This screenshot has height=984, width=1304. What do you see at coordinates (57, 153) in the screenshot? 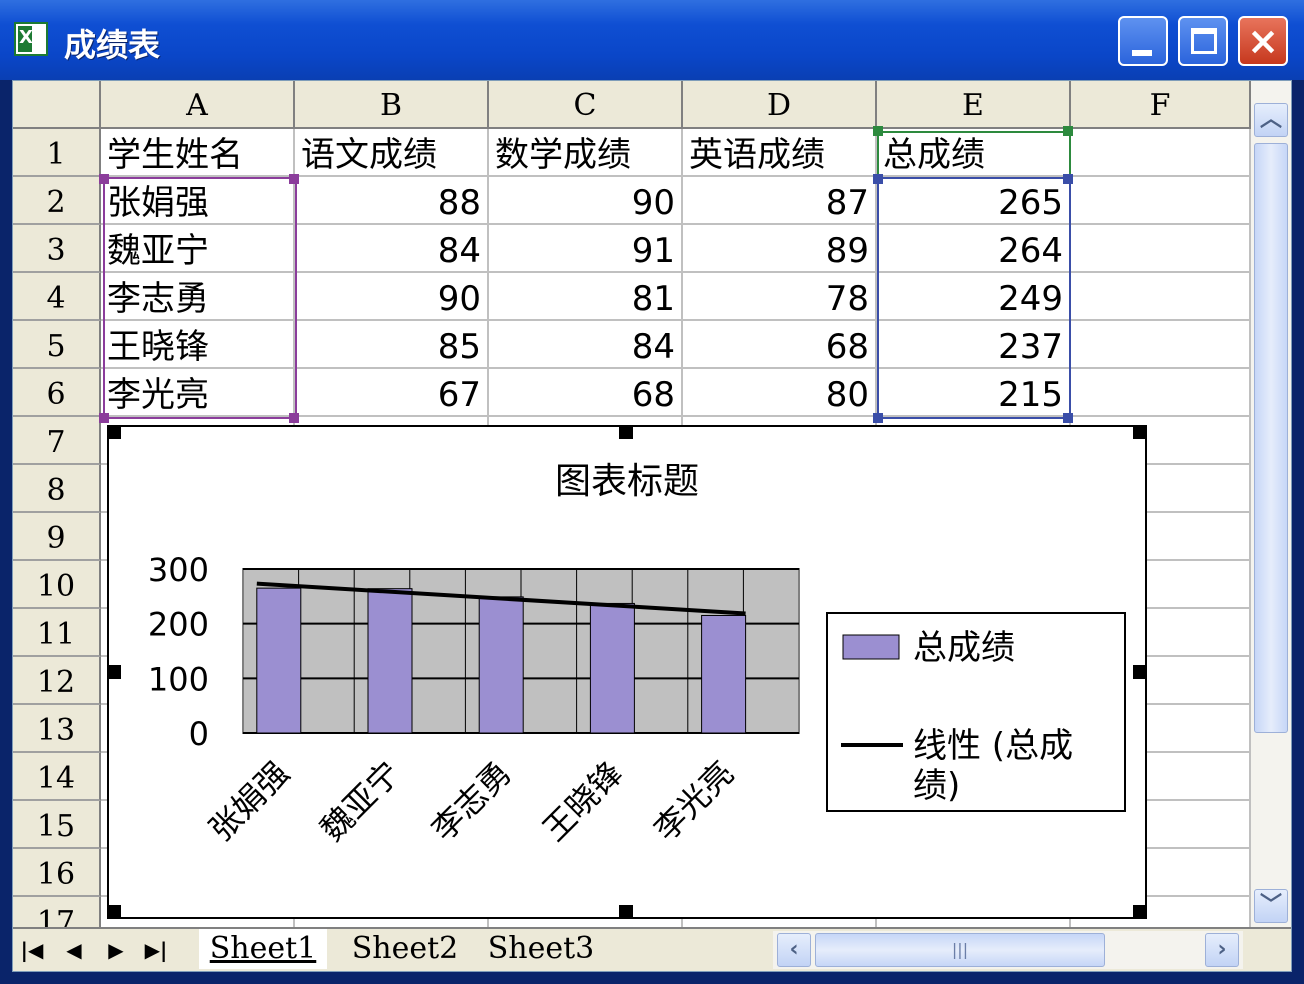
I see `row-header-1: 1` at bounding box center [57, 153].